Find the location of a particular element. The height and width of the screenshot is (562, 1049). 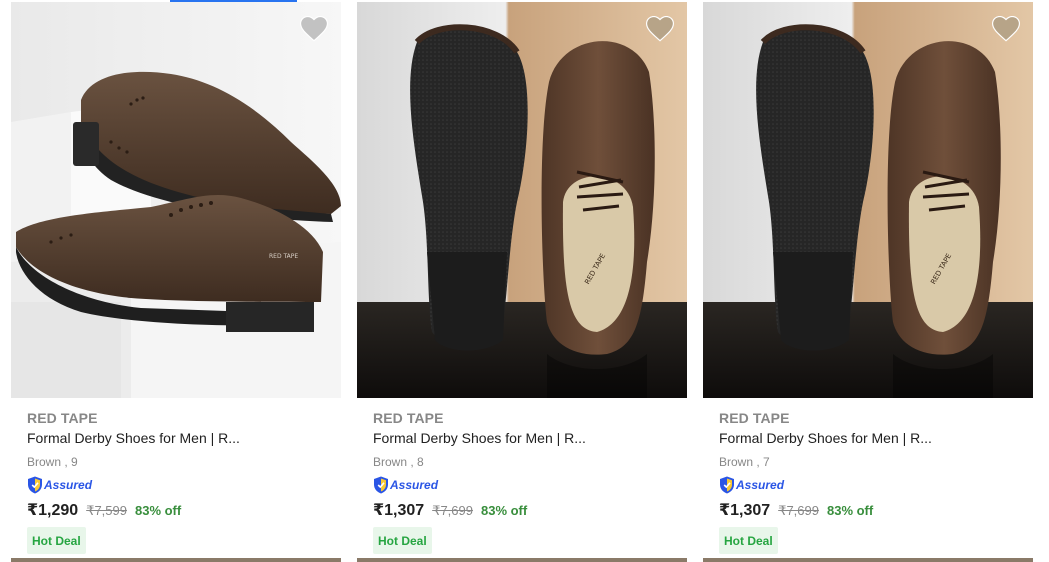

next-row-image-edge is located at coordinates (526, 560).